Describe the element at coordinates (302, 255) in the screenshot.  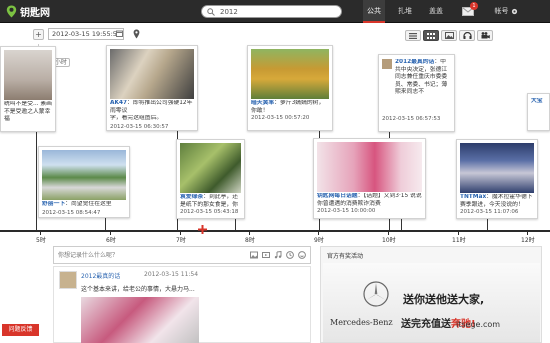
I see `smiley-icon` at that location.